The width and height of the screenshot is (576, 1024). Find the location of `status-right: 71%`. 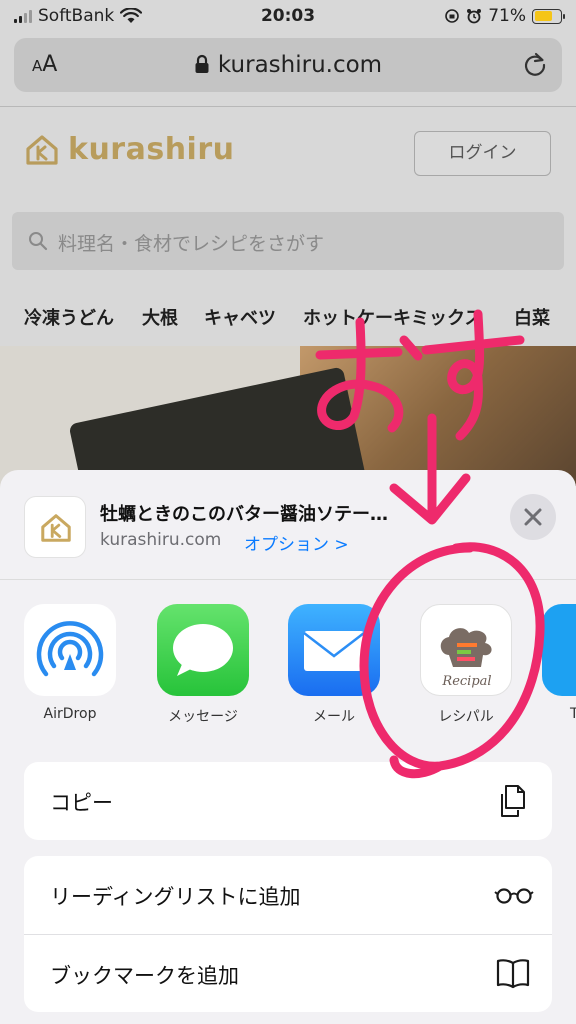

status-right: 71% is located at coordinates (504, 16).